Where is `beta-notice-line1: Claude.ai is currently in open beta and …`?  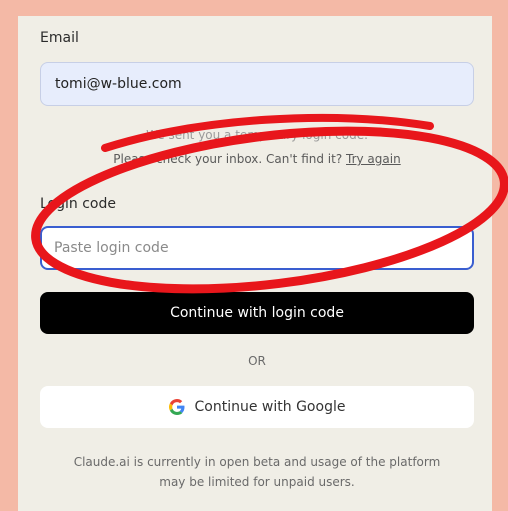 beta-notice-line1: Claude.ai is currently in open beta and … is located at coordinates (257, 462).